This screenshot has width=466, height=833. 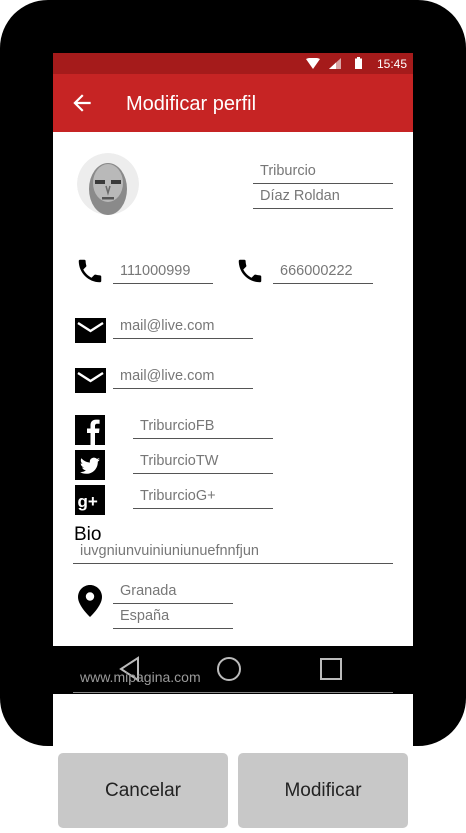 What do you see at coordinates (203, 428) in the screenshot?
I see `facebook-field: TriburcioFB` at bounding box center [203, 428].